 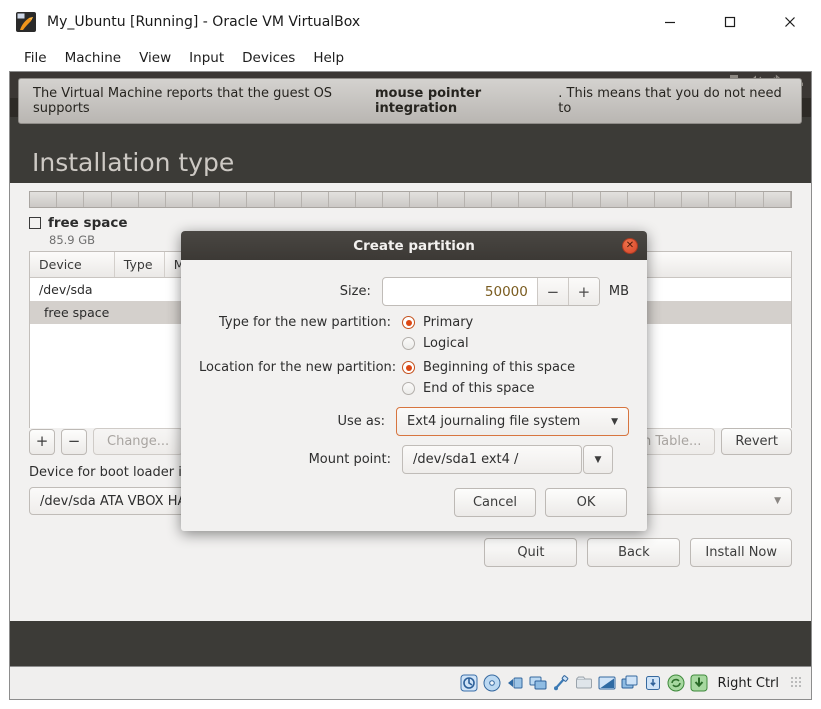 What do you see at coordinates (607, 683) in the screenshot?
I see `display-icon` at bounding box center [607, 683].